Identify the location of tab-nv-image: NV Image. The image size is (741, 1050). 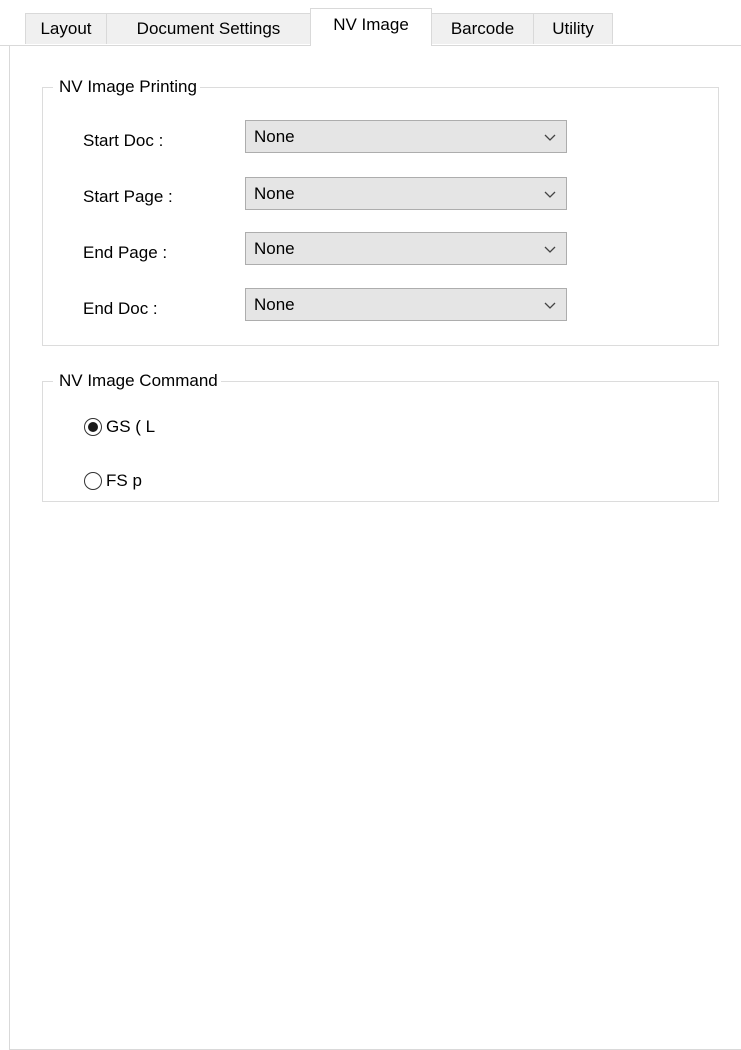
(371, 27).